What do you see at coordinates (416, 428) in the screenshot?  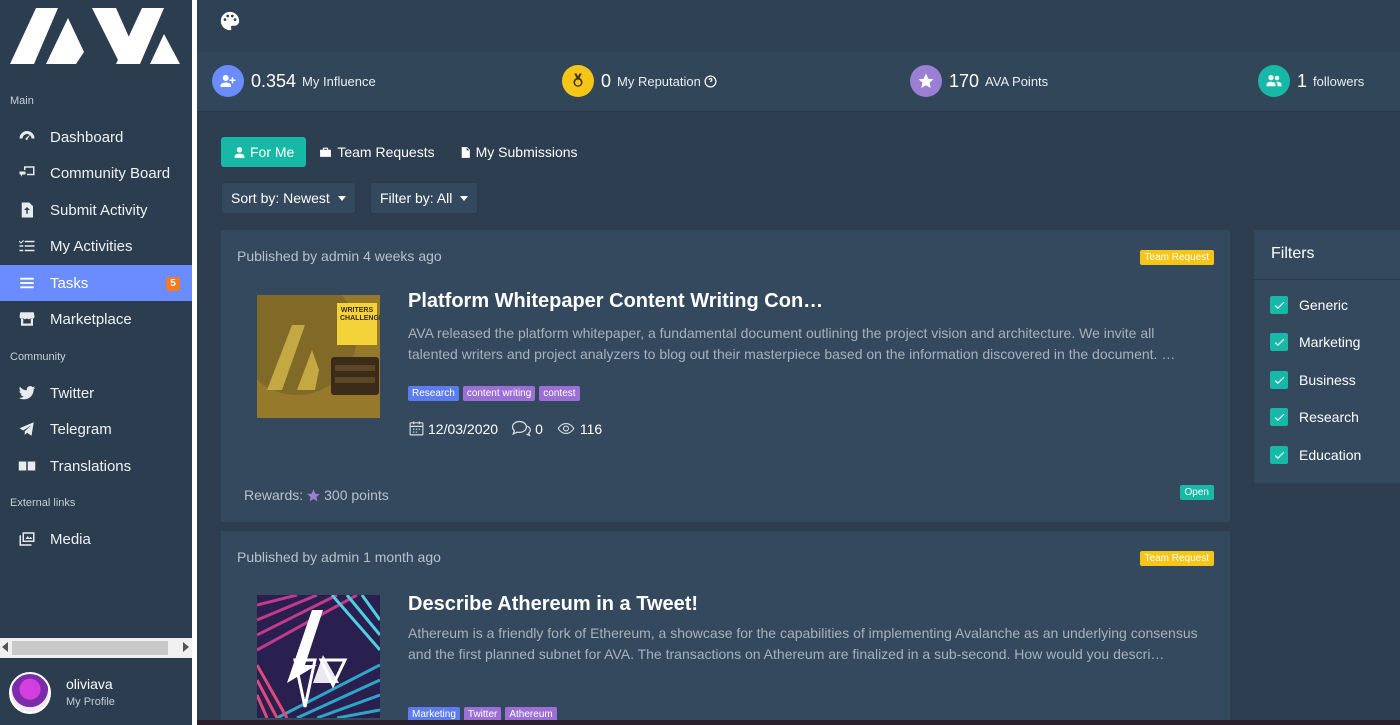 I see `calendar-icon` at bounding box center [416, 428].